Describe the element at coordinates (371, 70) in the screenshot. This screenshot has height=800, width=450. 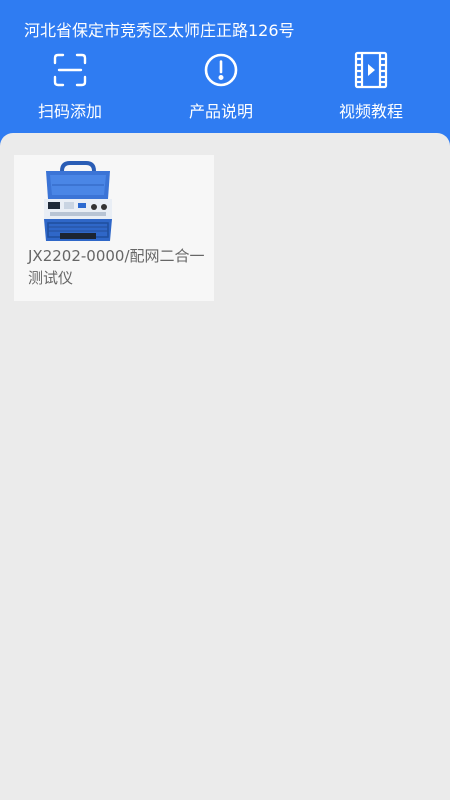
I see `video-icon` at that location.